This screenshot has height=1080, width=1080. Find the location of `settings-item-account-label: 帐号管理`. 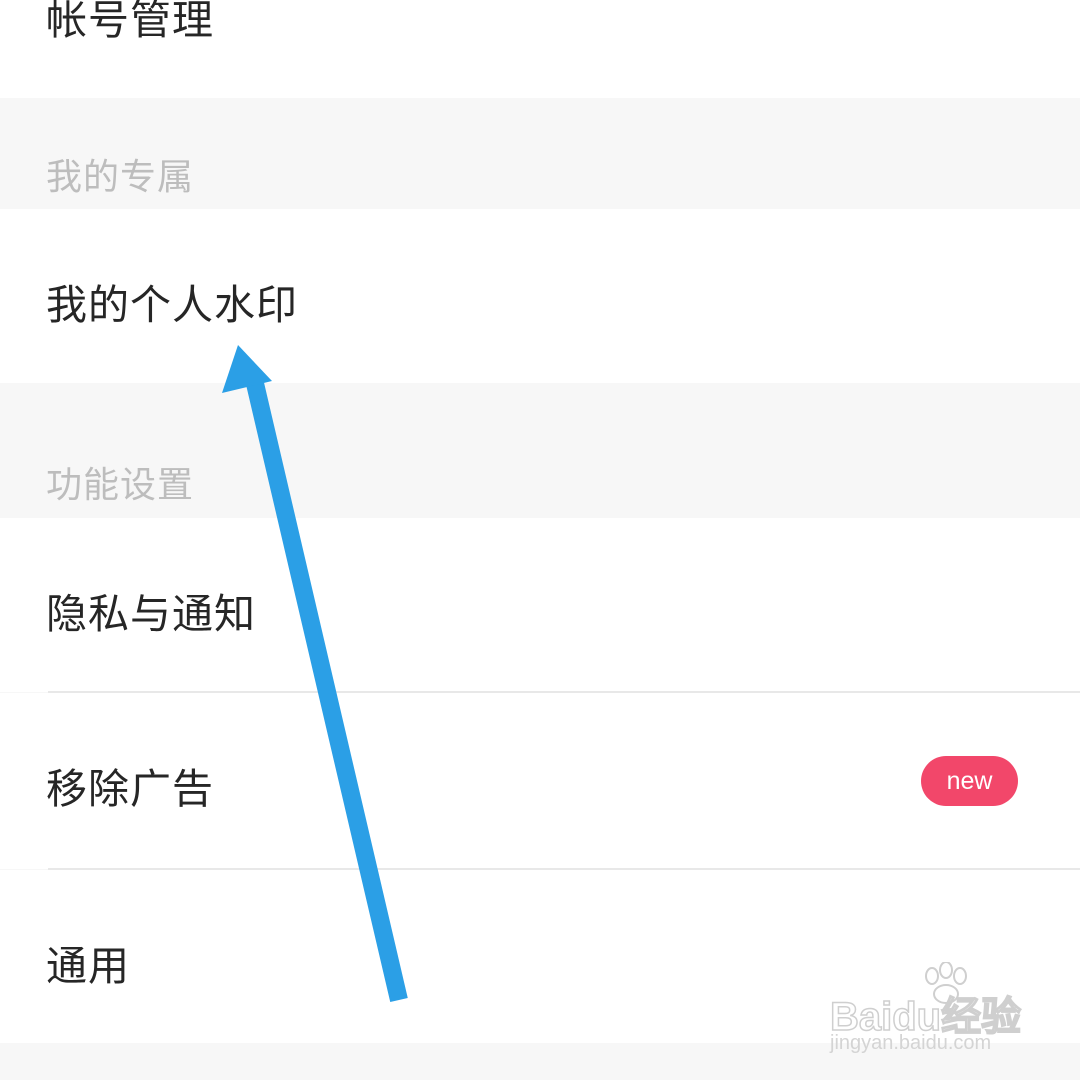

settings-item-account-label: 帐号管理 is located at coordinates (130, 22).